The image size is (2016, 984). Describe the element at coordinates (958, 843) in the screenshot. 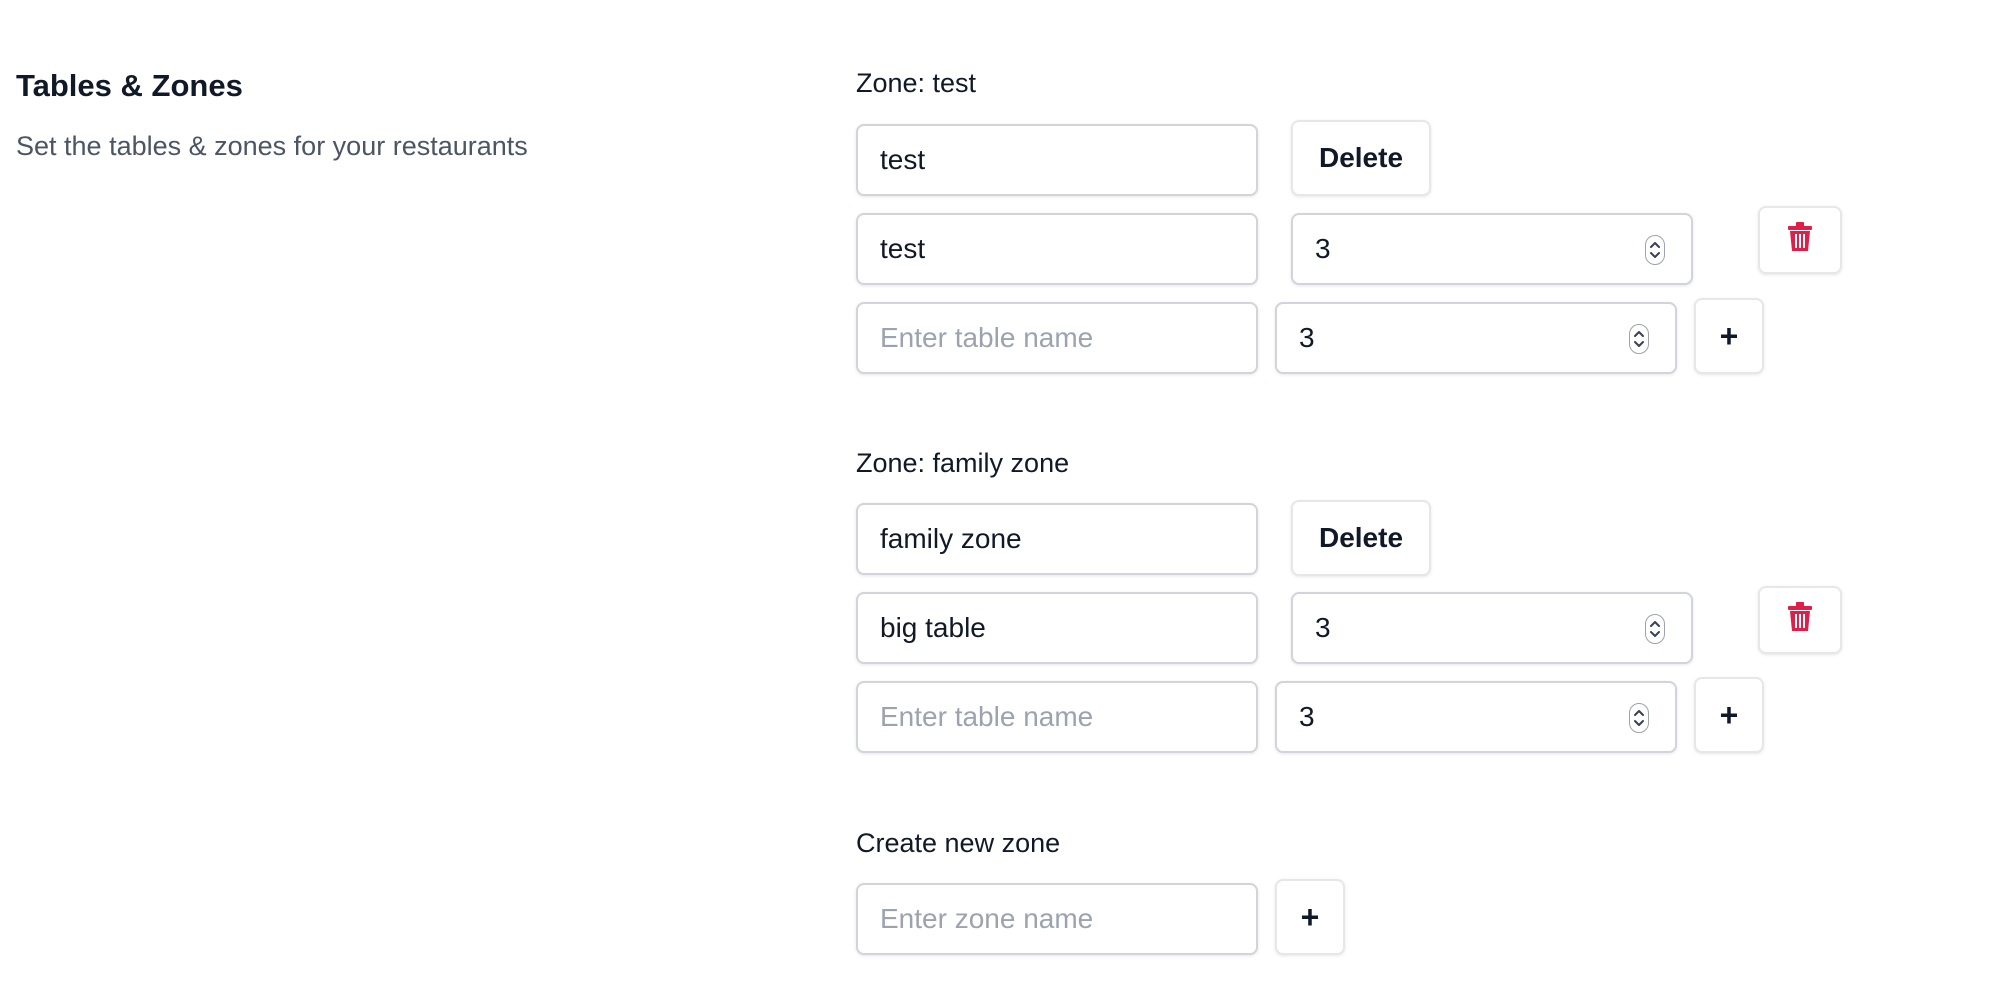

I see `create-zone-label: Create new zone` at that location.